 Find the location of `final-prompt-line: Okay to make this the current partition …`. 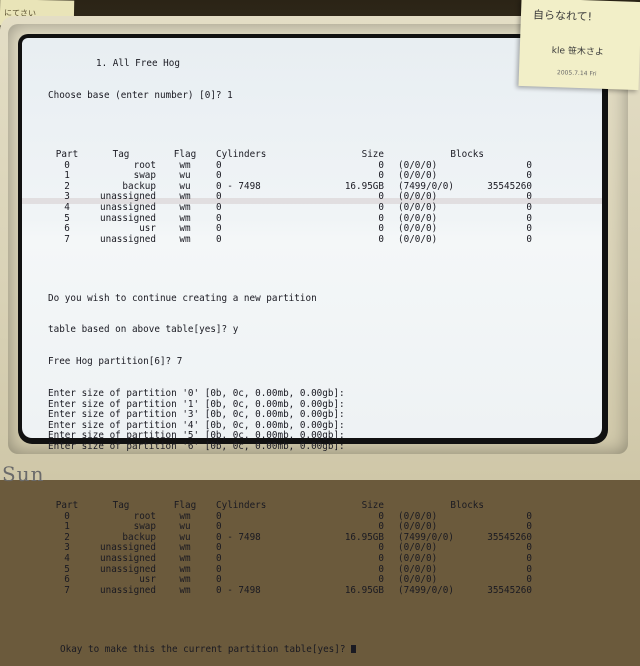

final-prompt-line: Okay to make this the current partition … is located at coordinates (308, 650).